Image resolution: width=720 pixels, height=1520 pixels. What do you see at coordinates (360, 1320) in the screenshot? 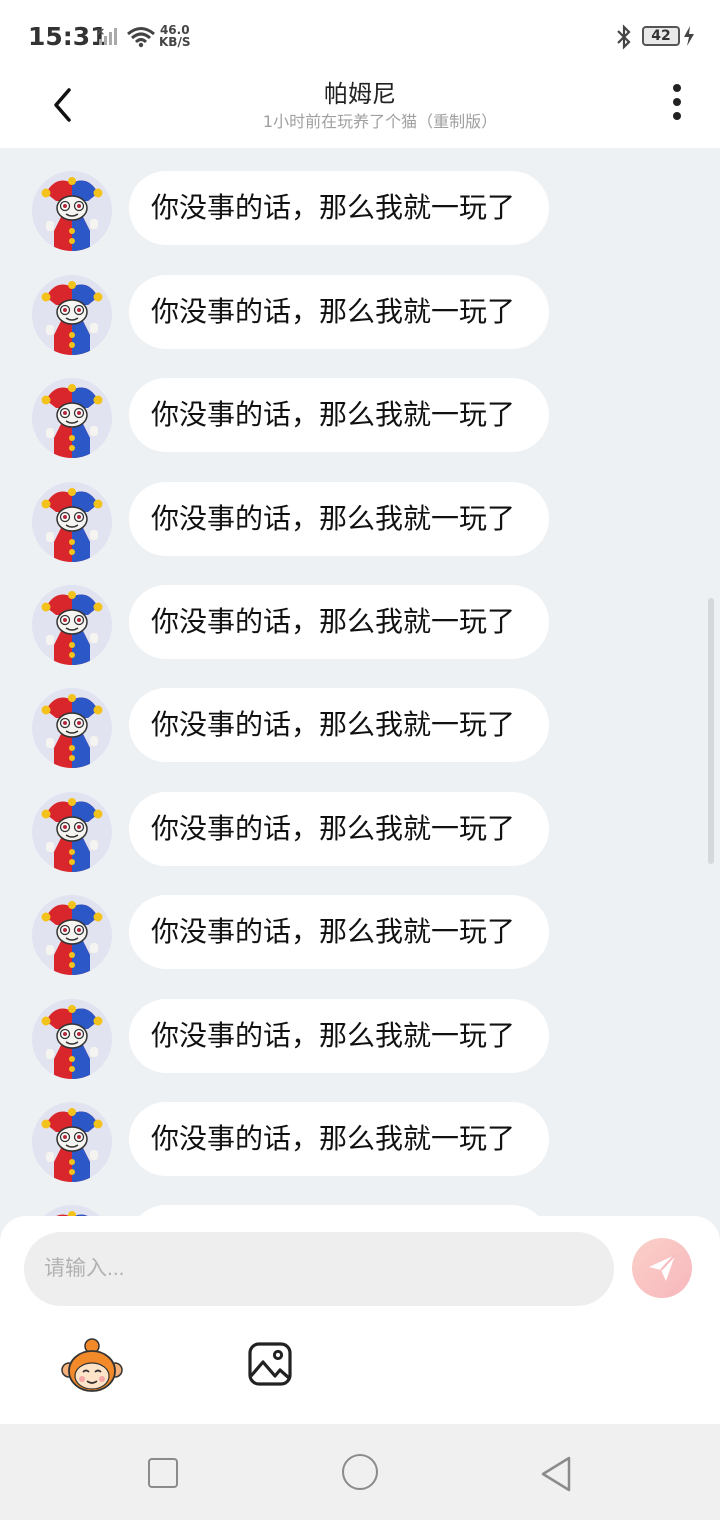
I see `input-panel` at bounding box center [360, 1320].